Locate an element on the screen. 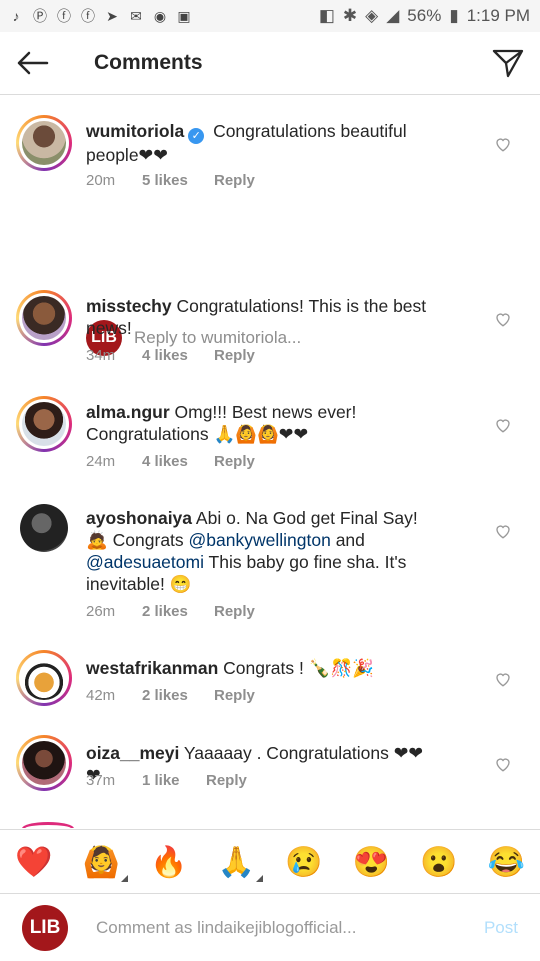 This screenshot has height=961, width=540. reaction-raised-hands: 🙆 is located at coordinates (106, 863).